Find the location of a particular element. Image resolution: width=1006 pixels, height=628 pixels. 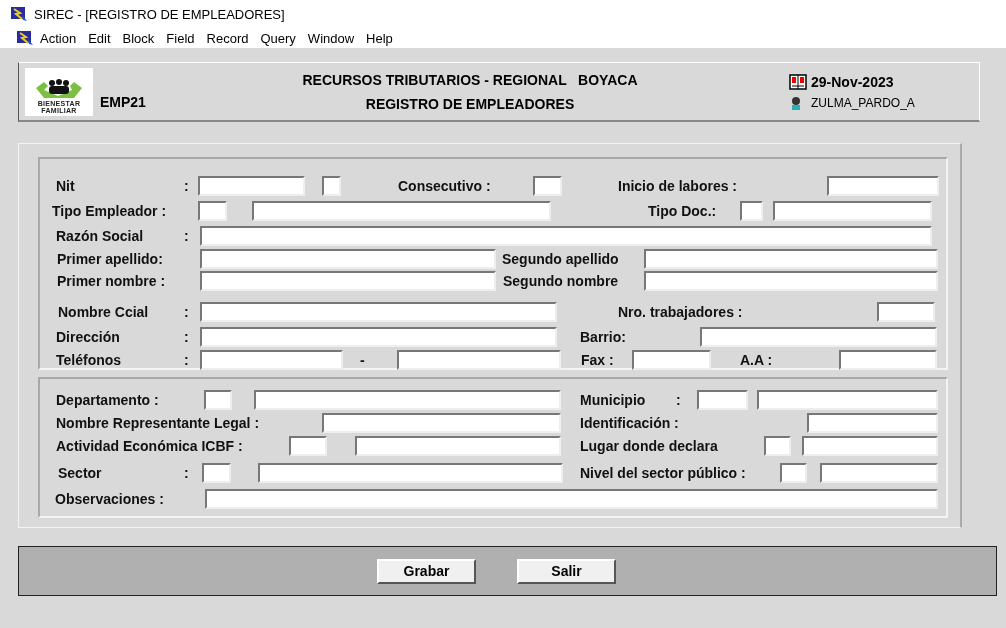

field-label: Observaciones : is located at coordinates (110, 499).